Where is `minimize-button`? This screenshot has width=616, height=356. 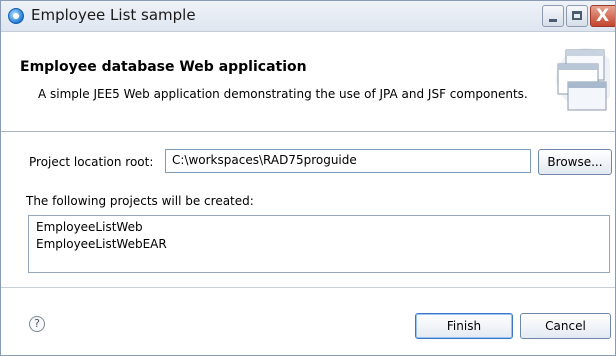 minimize-button is located at coordinates (553, 16).